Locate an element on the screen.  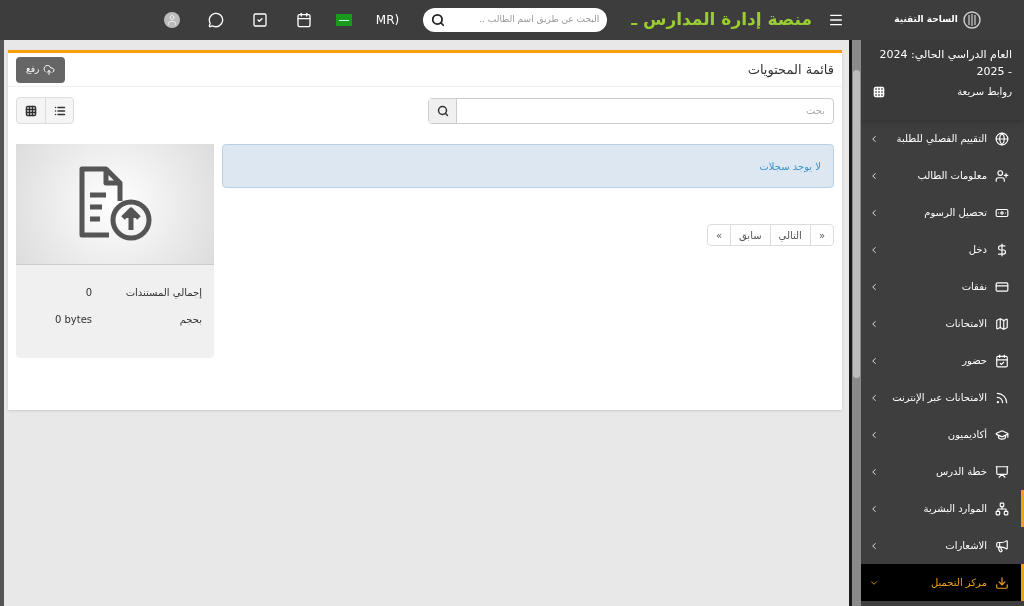
sidebar-item: حضور is located at coordinates (942, 360).